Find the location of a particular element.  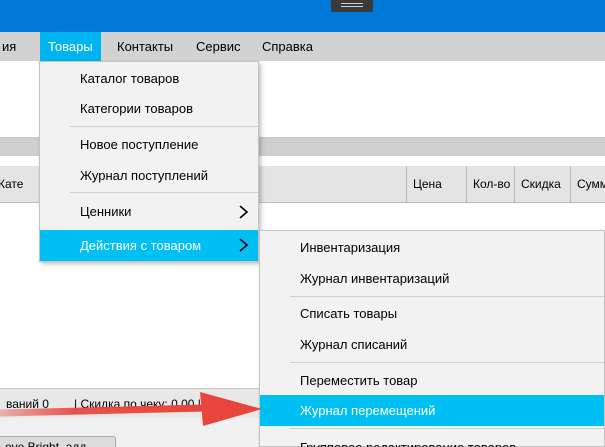

menu-item-product-catalog: Каталог товаров is located at coordinates (149, 79).